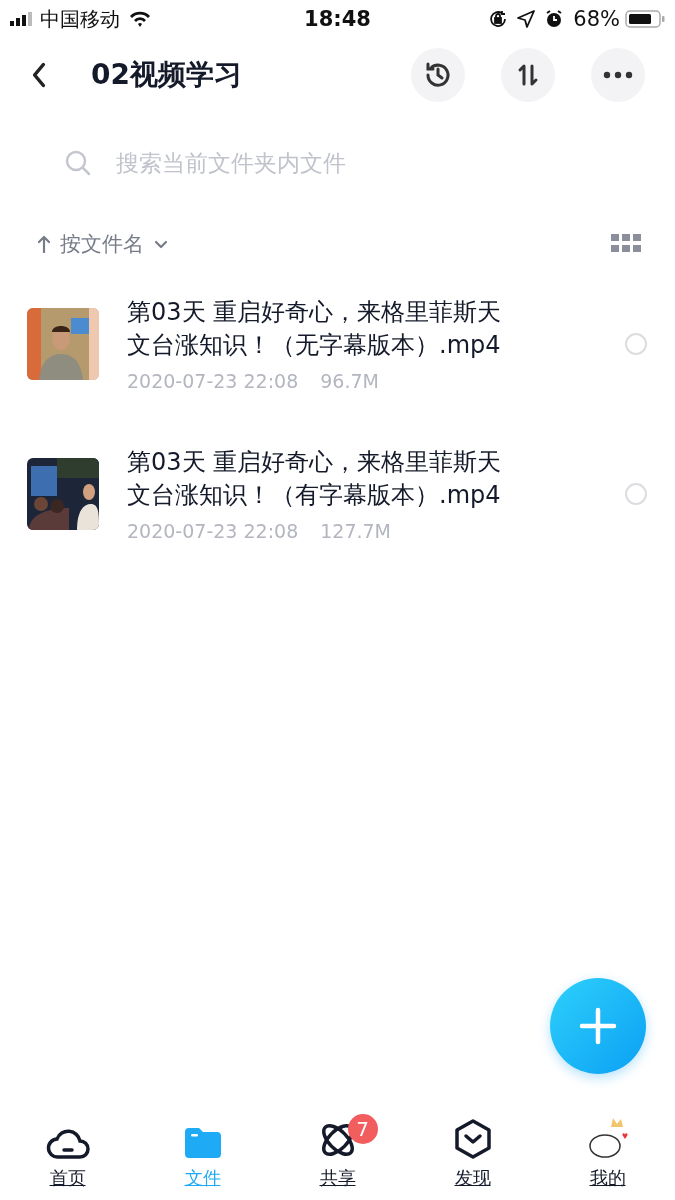 The image size is (675, 1200). I want to click on more-dots-icon, so click(618, 75).